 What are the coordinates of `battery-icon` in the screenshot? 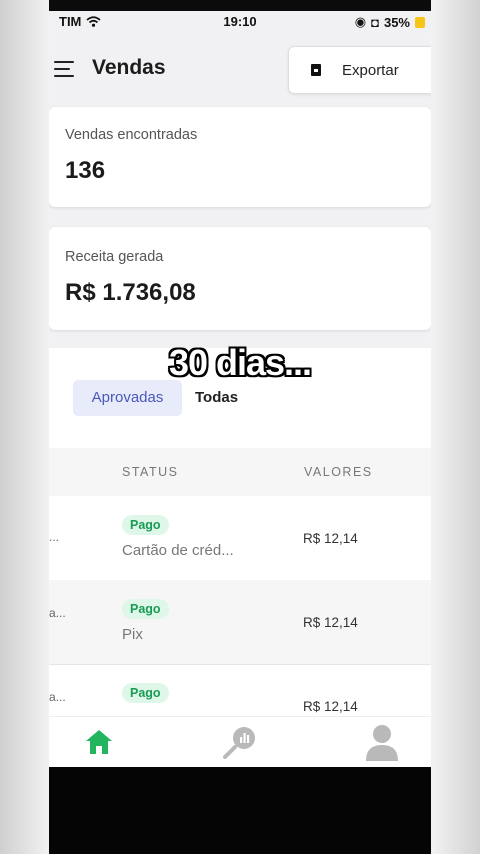 It's located at (420, 22).